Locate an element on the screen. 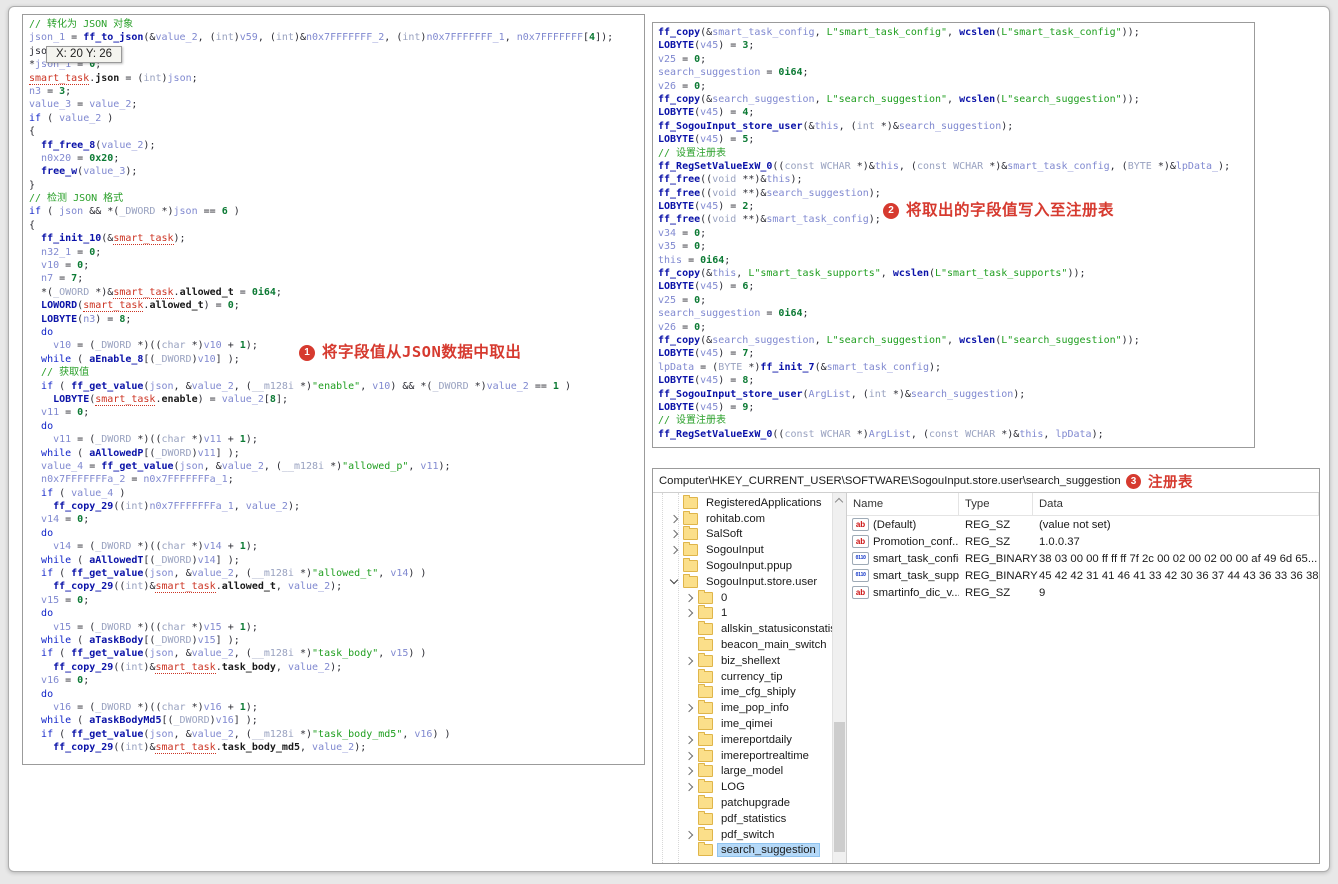 The height and width of the screenshot is (884, 1338). column-header-data: Data is located at coordinates (1176, 504).